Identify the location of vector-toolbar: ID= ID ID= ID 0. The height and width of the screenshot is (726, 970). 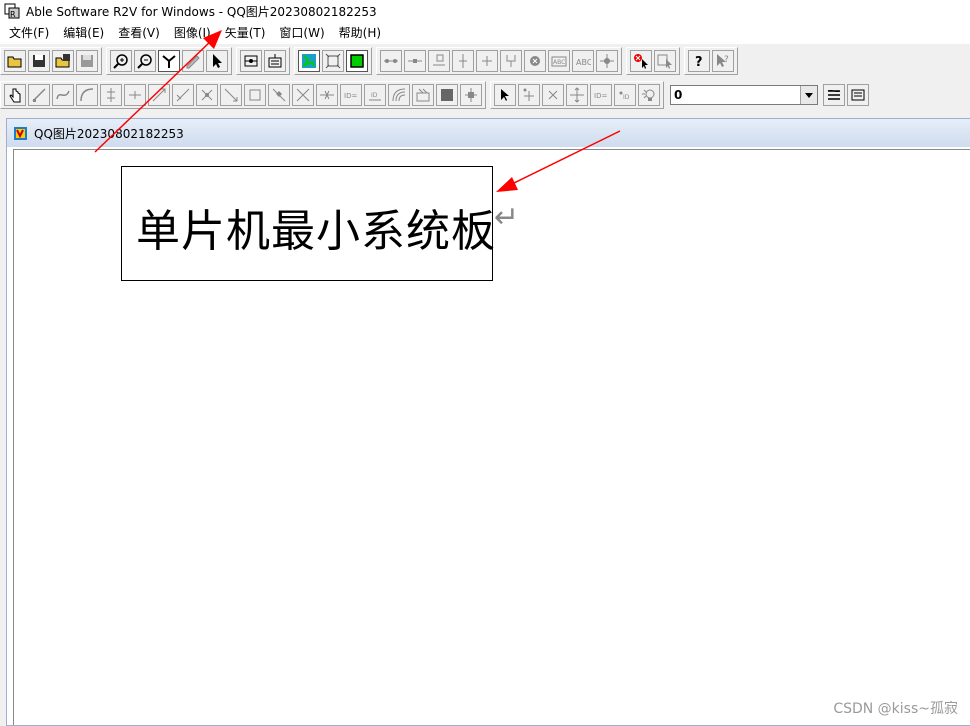
(485, 95).